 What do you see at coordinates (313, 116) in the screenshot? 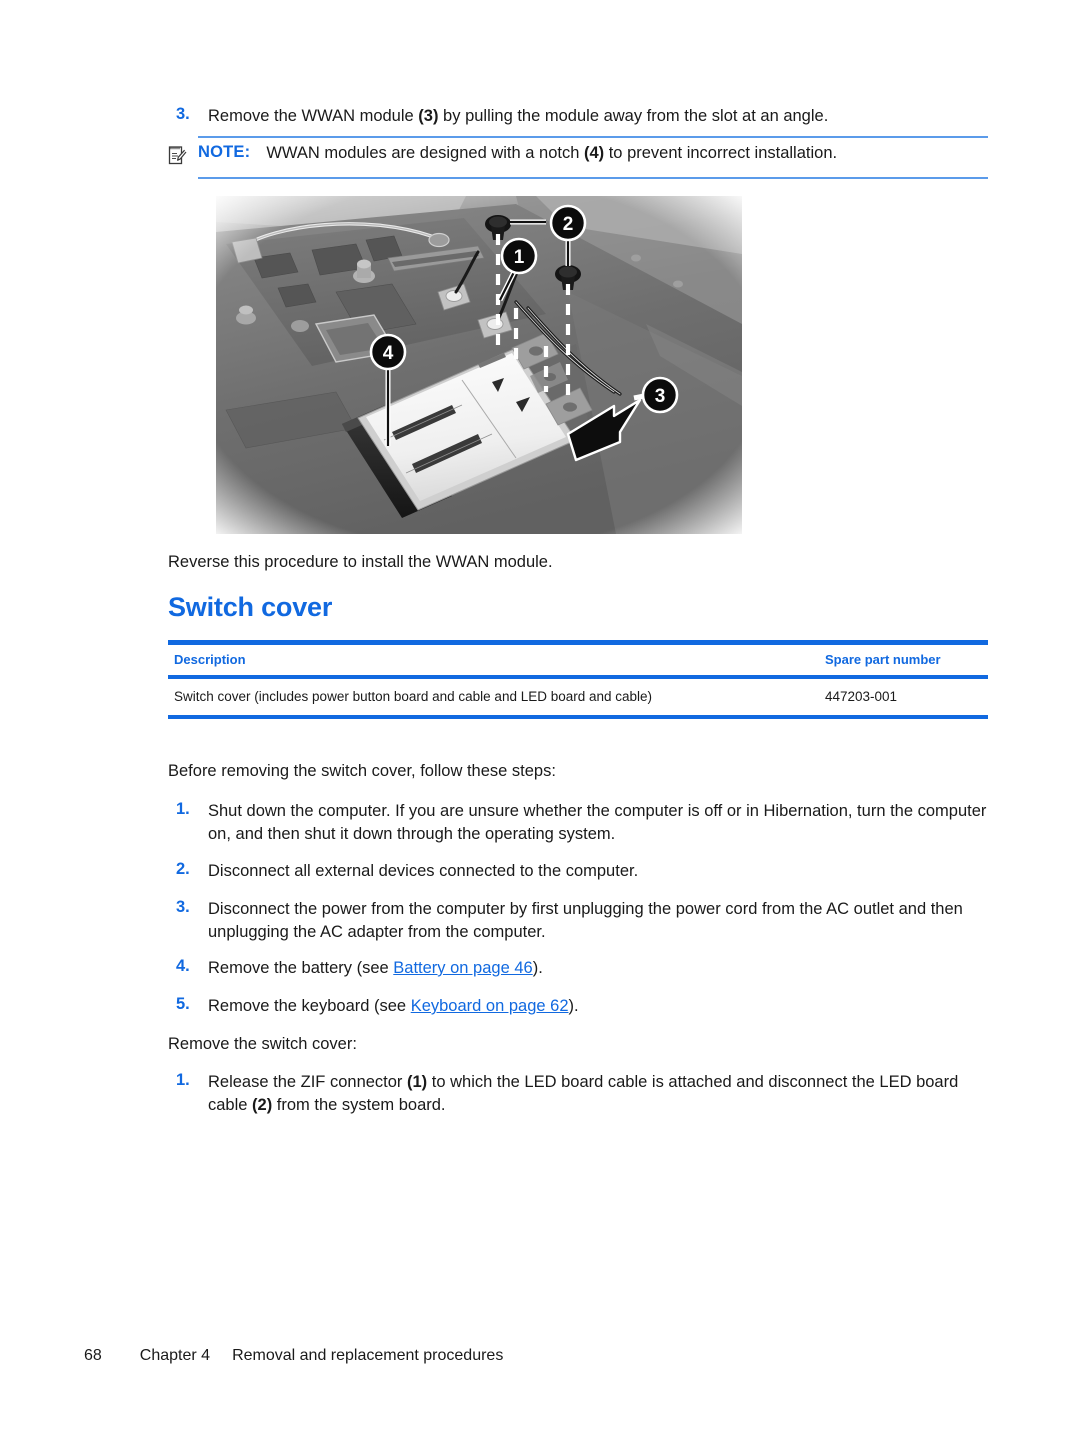
I see `step-text-before: Remove the WWAN module` at bounding box center [313, 116].